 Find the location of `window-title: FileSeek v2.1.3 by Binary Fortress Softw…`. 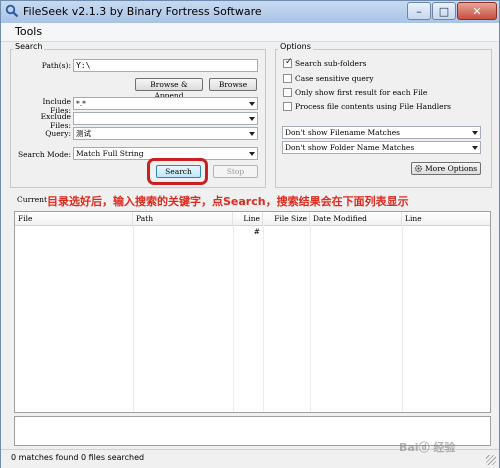

window-title: FileSeek v2.1.3 by Binary Fortress Softw… is located at coordinates (142, 11).